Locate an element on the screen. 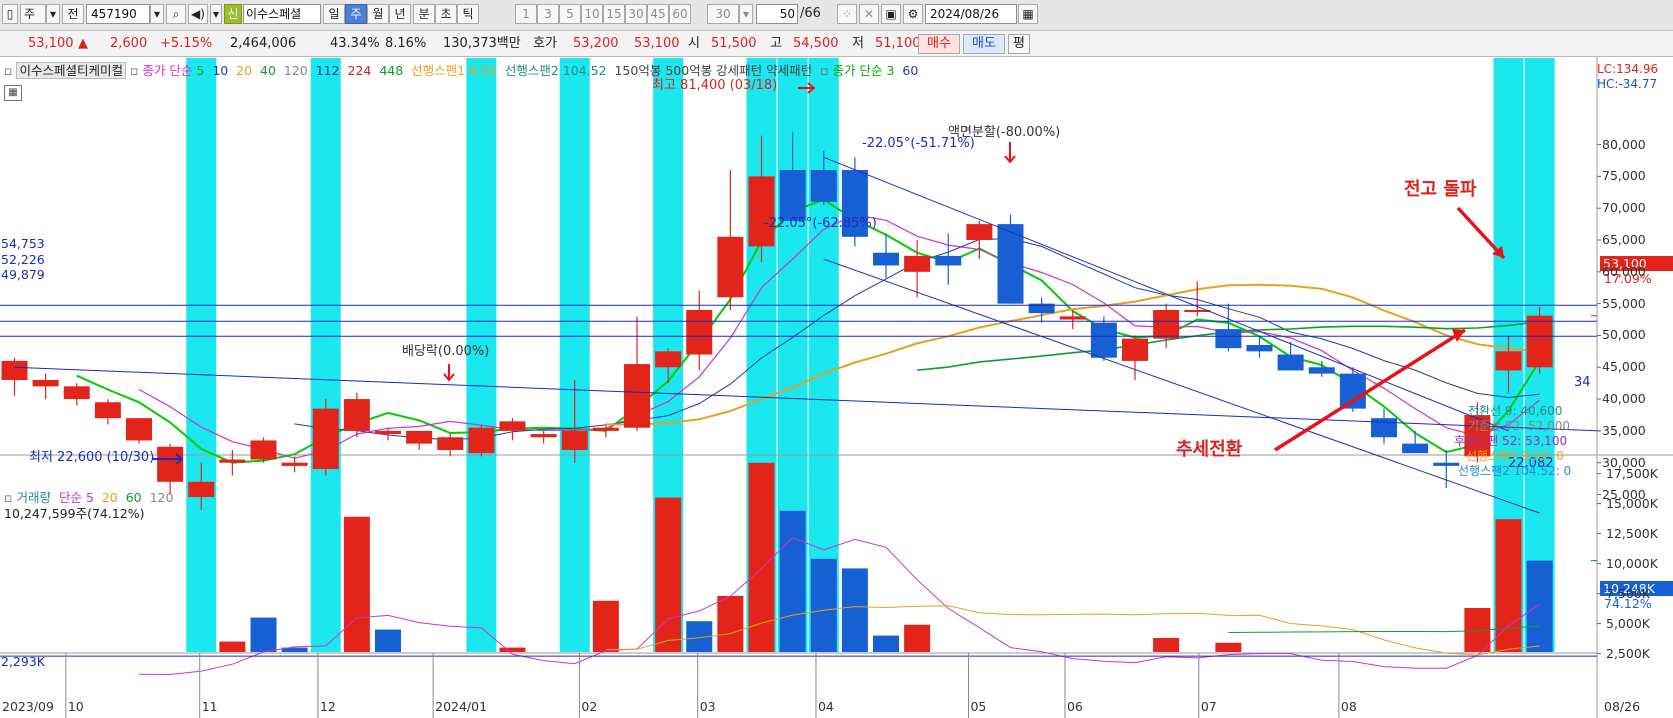  tab-year: 년 is located at coordinates (400, 14).